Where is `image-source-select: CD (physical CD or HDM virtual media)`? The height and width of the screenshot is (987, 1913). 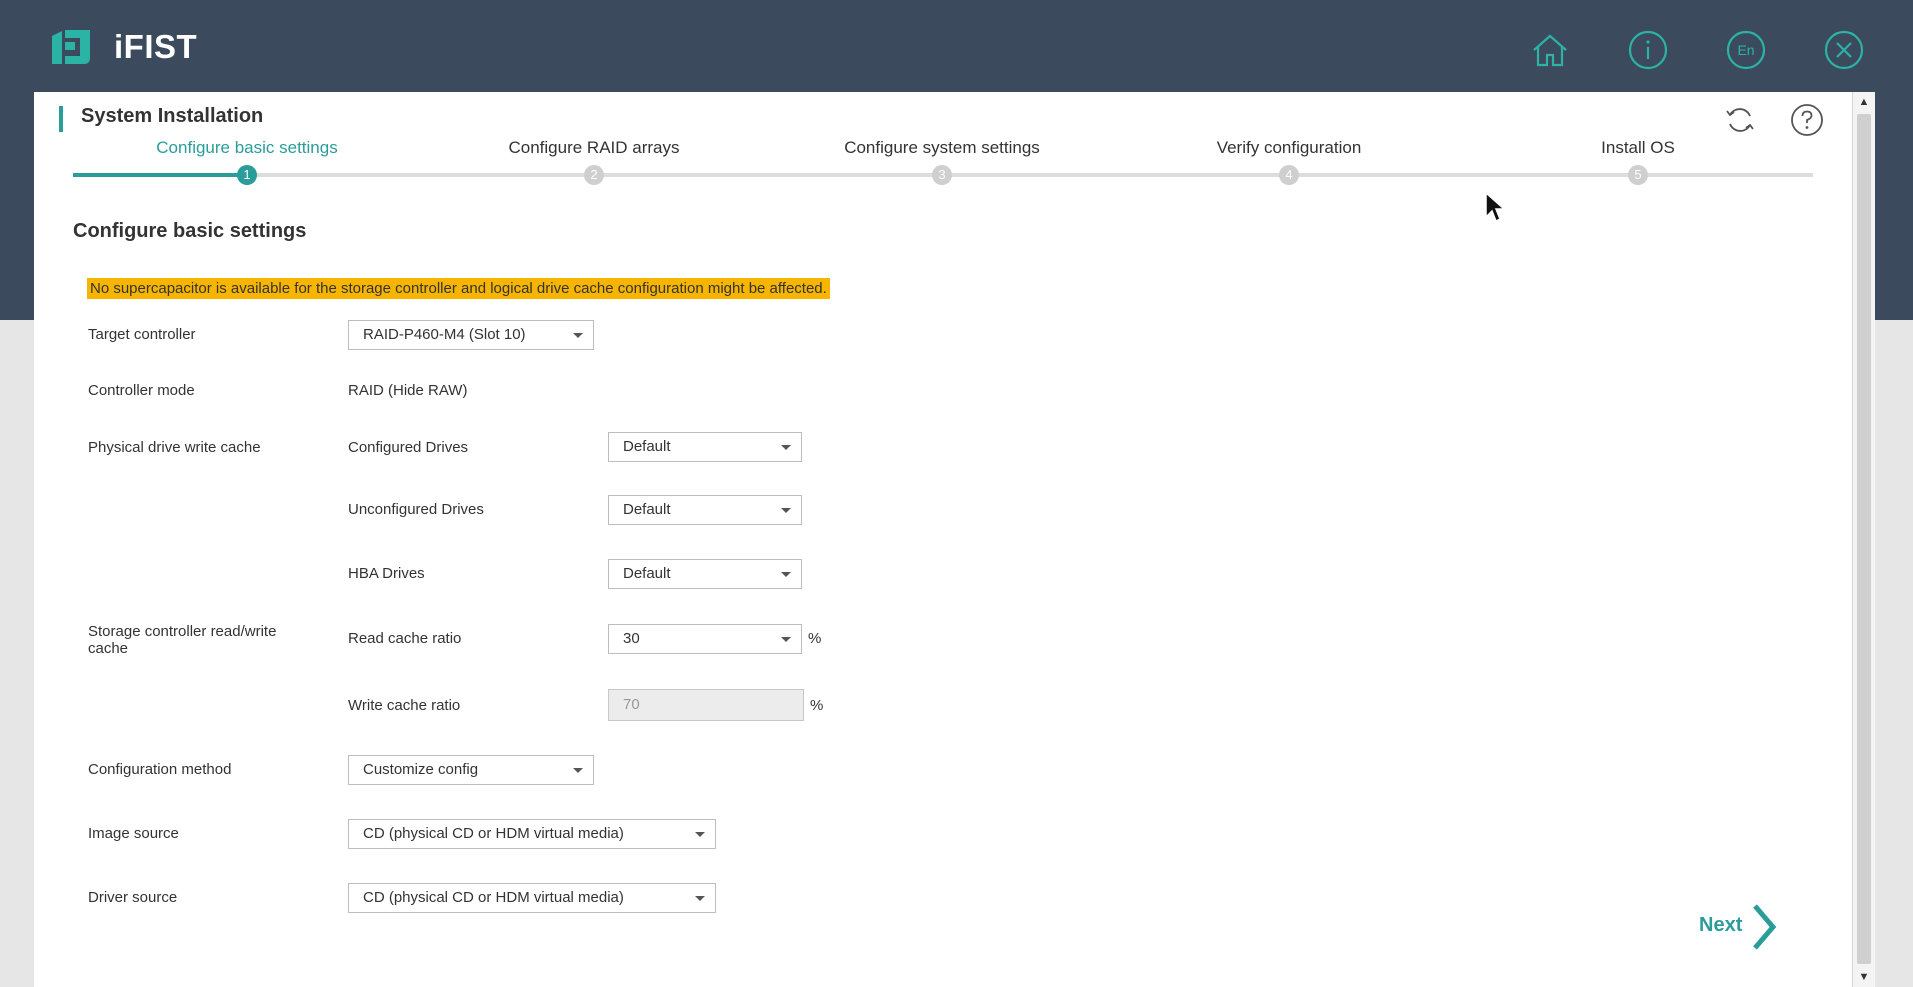 image-source-select: CD (physical CD or HDM virtual media) is located at coordinates (532, 834).